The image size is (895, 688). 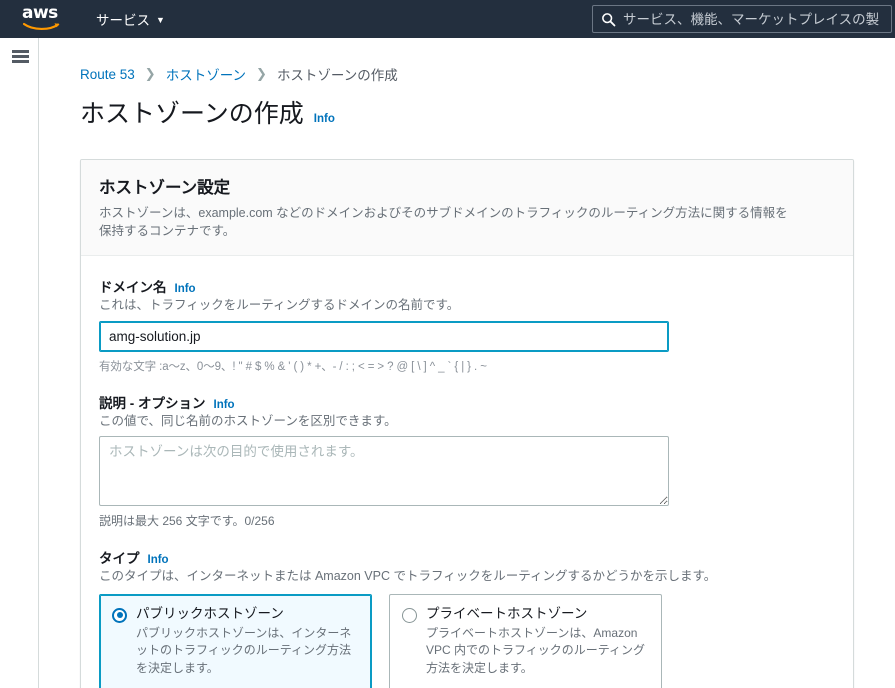 What do you see at coordinates (467, 557) in the screenshot?
I see `type-label-row: タイプ Info` at bounding box center [467, 557].